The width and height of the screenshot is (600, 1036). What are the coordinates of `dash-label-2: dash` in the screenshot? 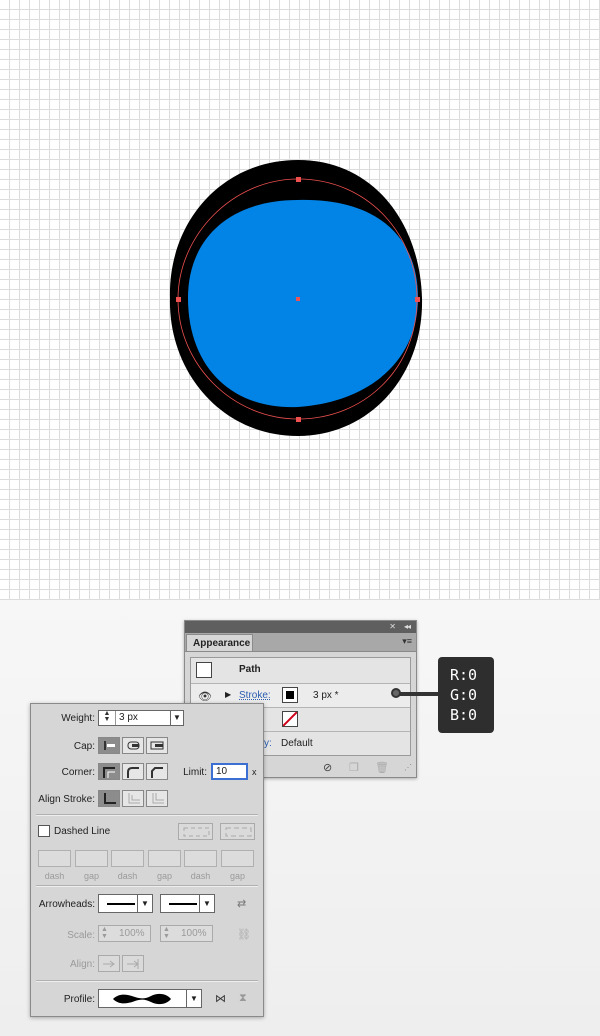 It's located at (127, 876).